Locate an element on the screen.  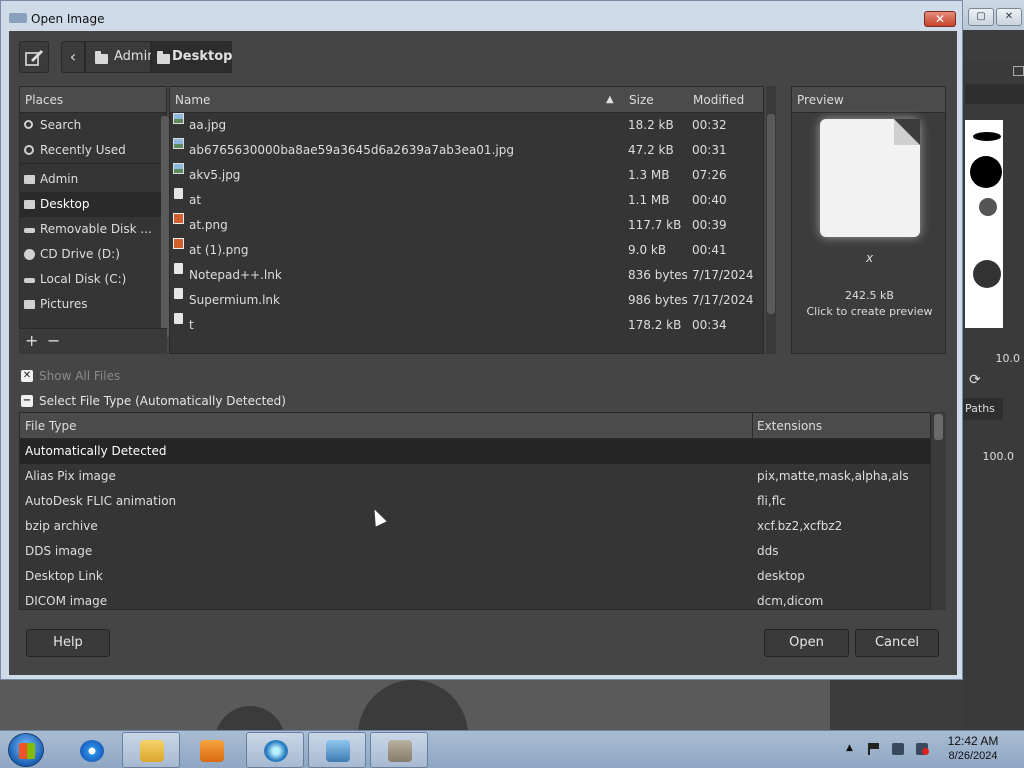
column-name: Name is located at coordinates (192, 100).